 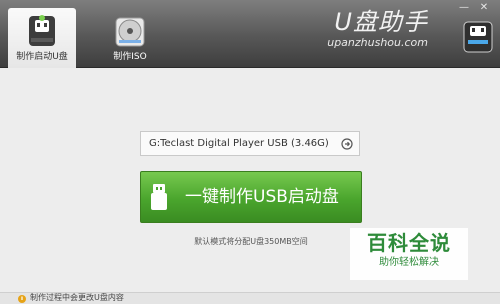 I want to click on tab-make-iso-label: 制作ISO, so click(x=130, y=57).